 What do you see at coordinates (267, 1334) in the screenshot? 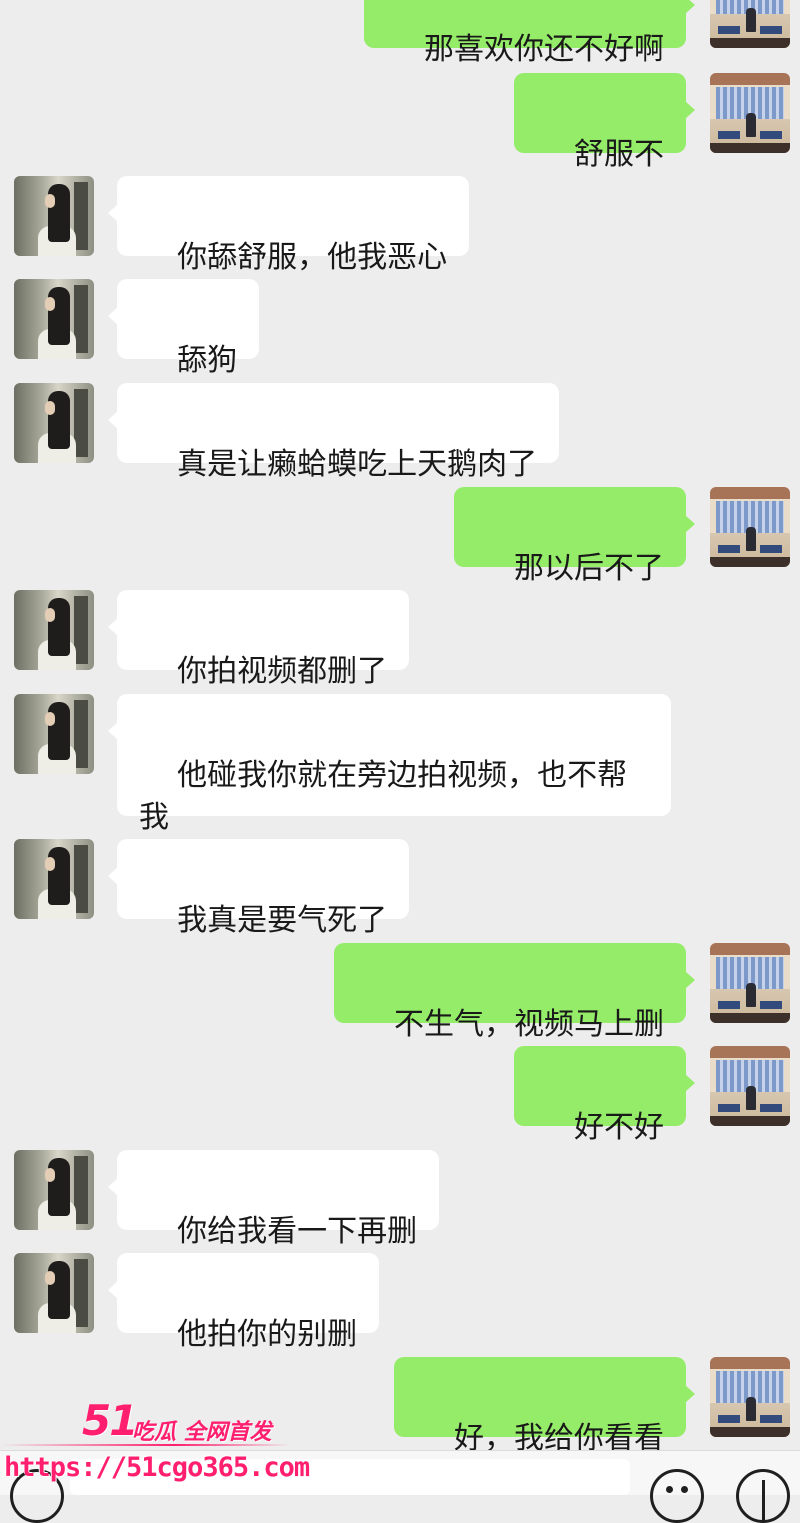
I see `message-text: 他拍你的别删` at bounding box center [267, 1334].